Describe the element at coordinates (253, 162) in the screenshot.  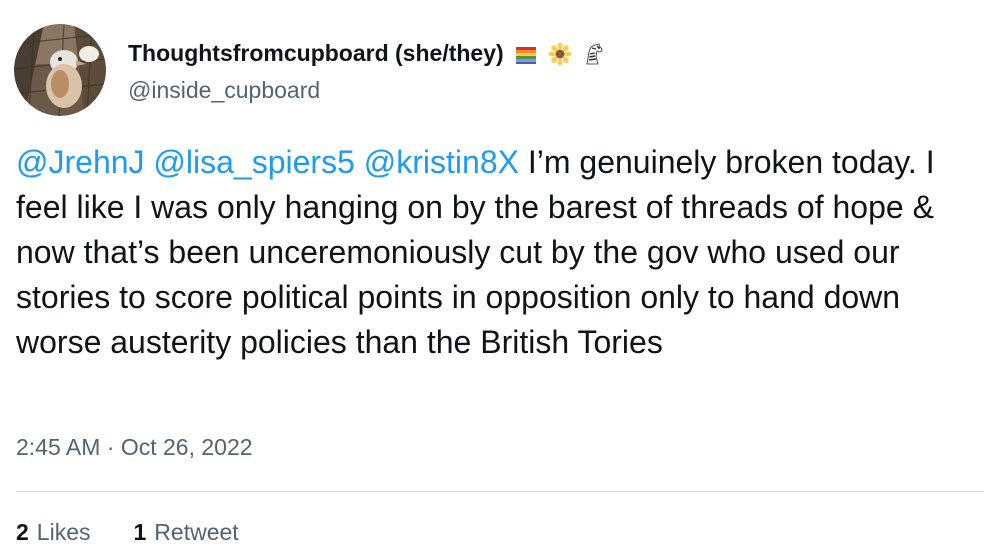
I see `mention-link: @lisa_spiers5` at that location.